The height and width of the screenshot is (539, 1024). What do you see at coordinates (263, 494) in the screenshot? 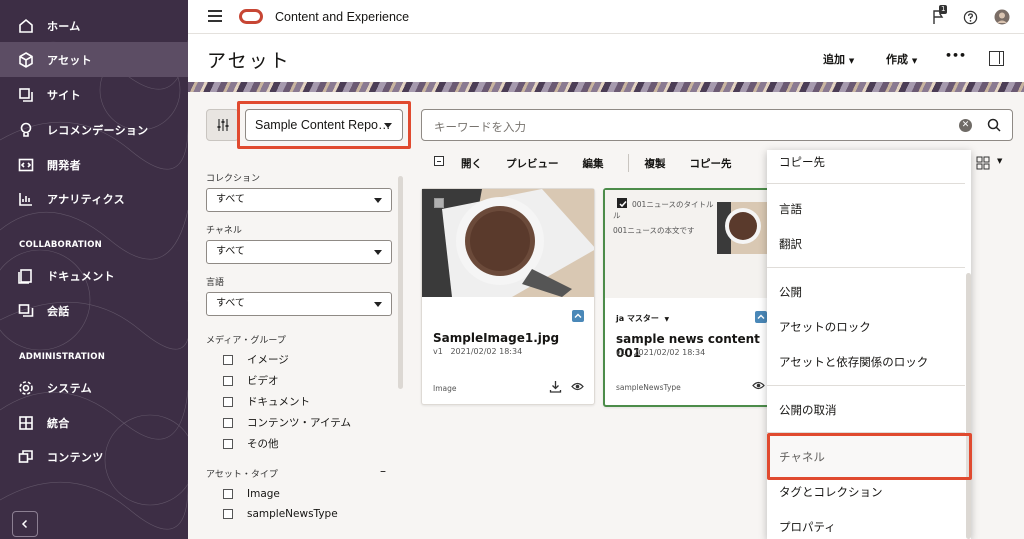
I see `checkbox-label: Image` at bounding box center [263, 494].